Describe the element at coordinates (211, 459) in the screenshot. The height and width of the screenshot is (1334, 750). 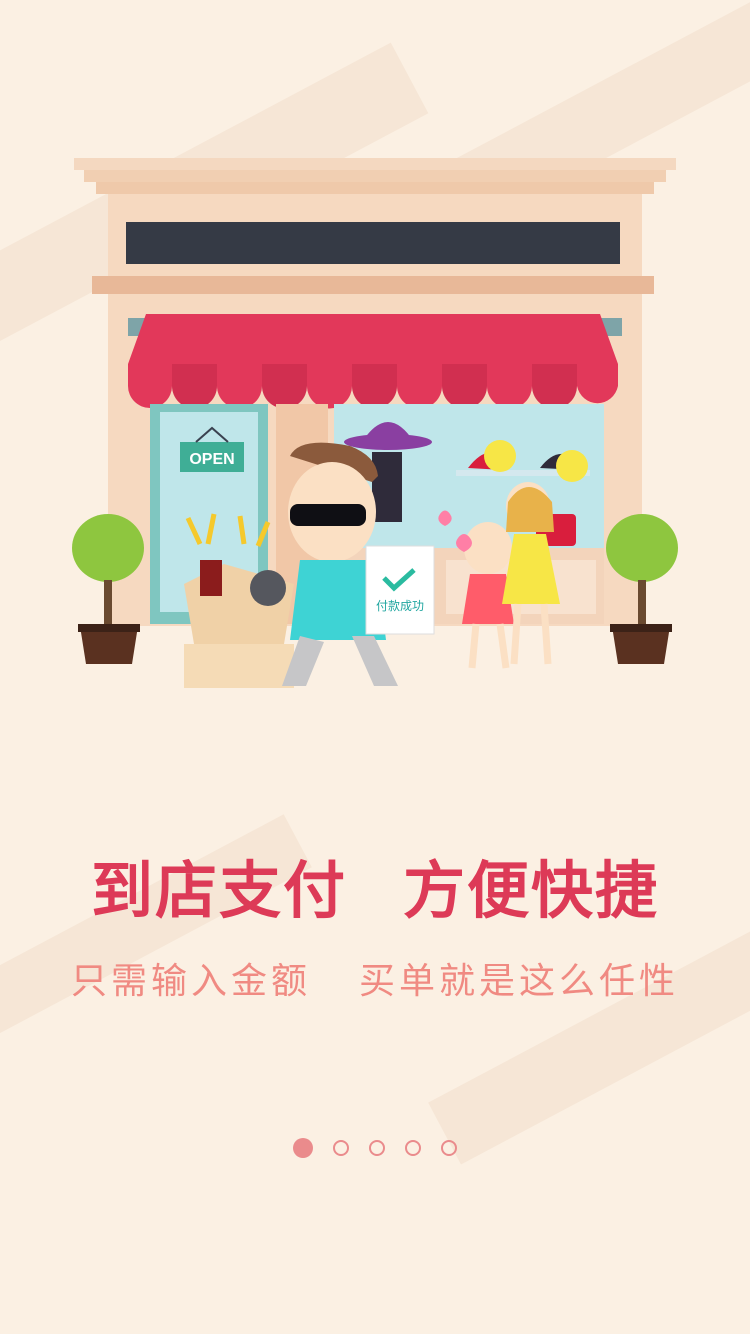
I see `open-sign-text: OPEN` at that location.